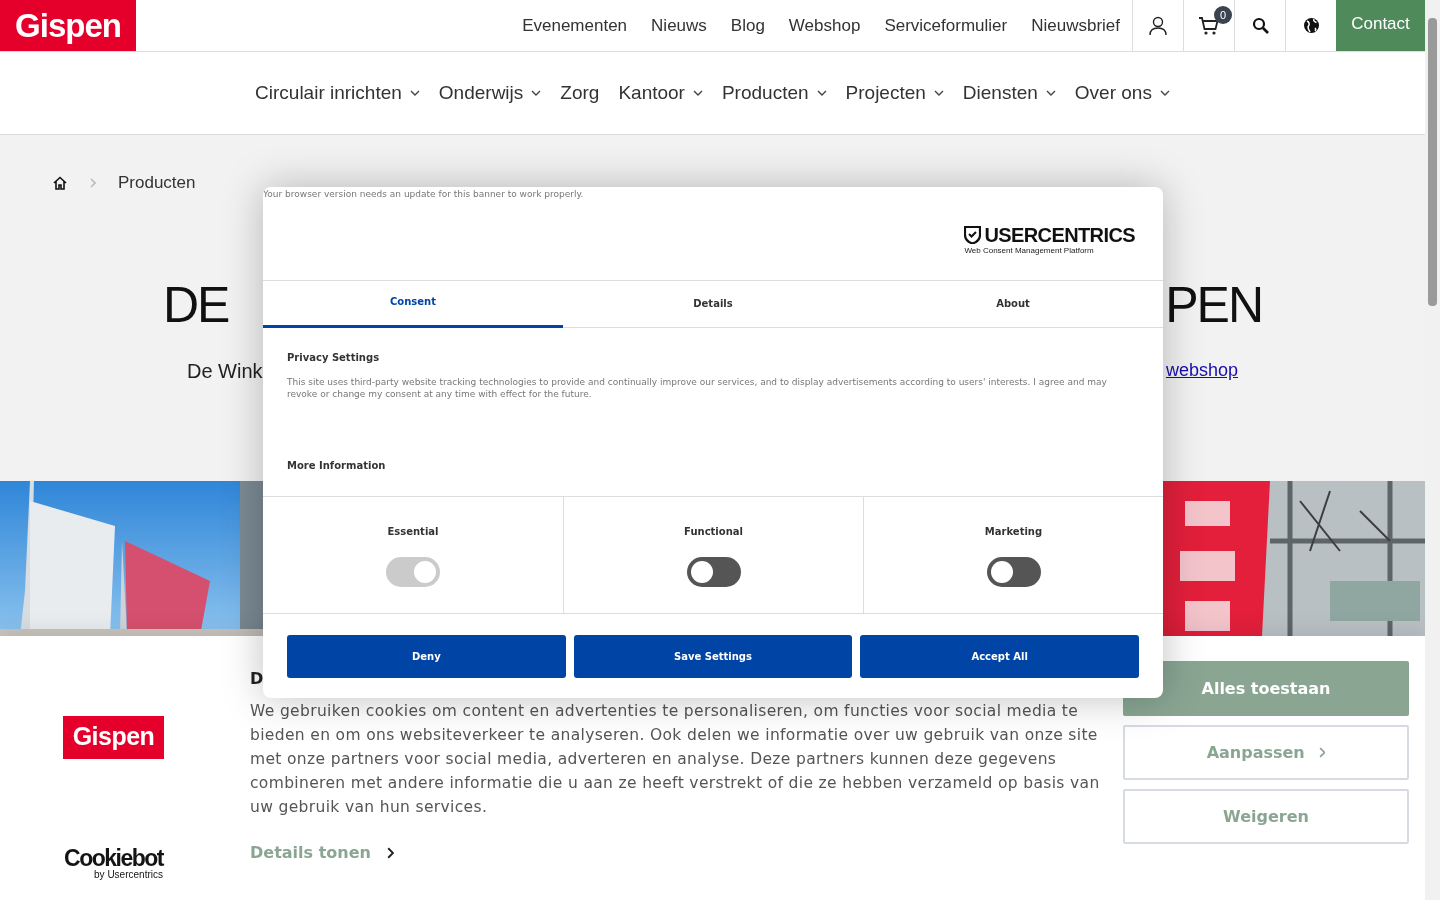  What do you see at coordinates (1158, 25) in the screenshot?
I see `user-icon` at bounding box center [1158, 25].